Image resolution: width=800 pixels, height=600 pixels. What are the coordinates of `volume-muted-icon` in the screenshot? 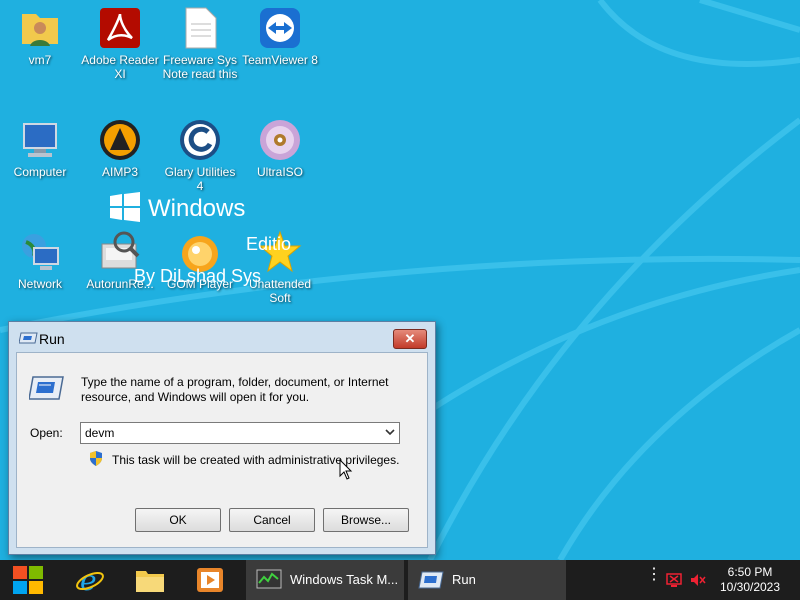 It's located at (698, 580).